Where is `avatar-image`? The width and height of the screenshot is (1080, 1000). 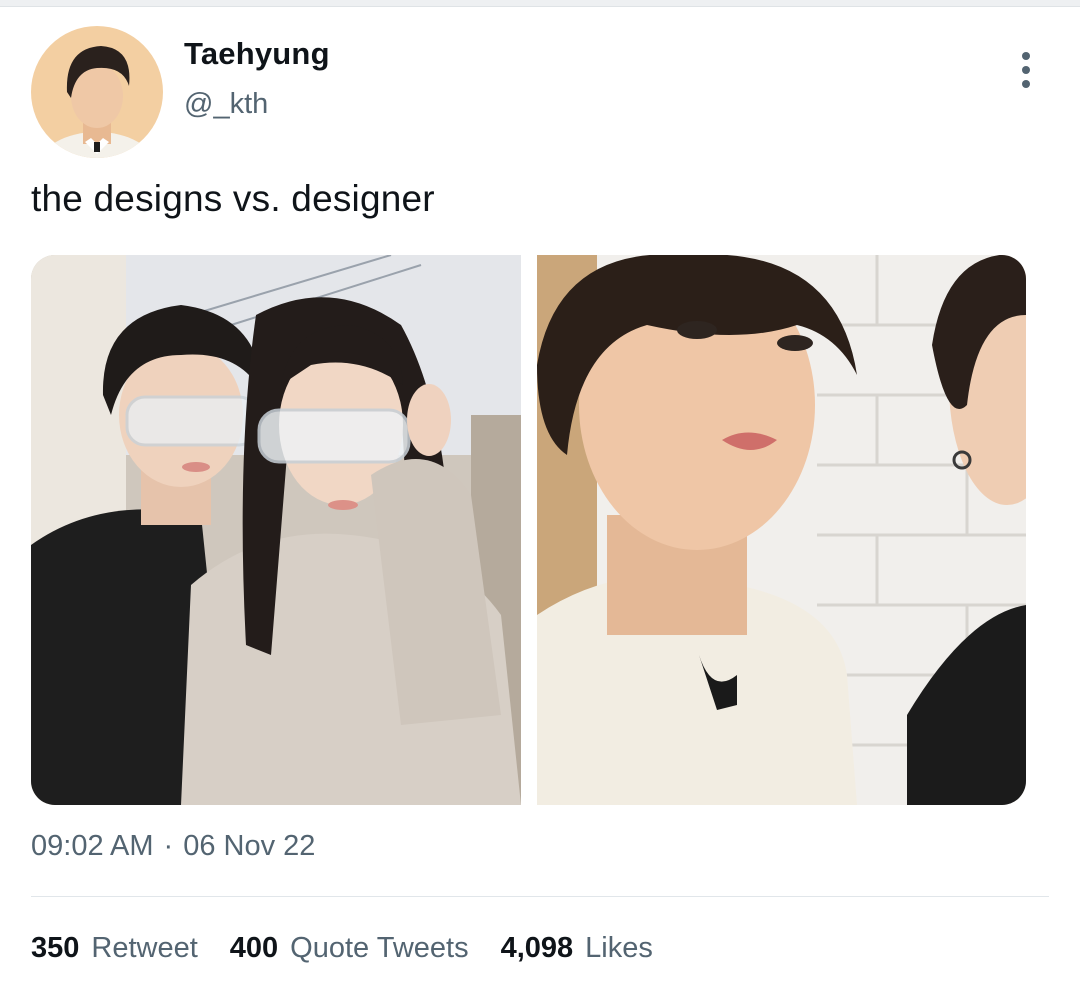 avatar-image is located at coordinates (97, 92).